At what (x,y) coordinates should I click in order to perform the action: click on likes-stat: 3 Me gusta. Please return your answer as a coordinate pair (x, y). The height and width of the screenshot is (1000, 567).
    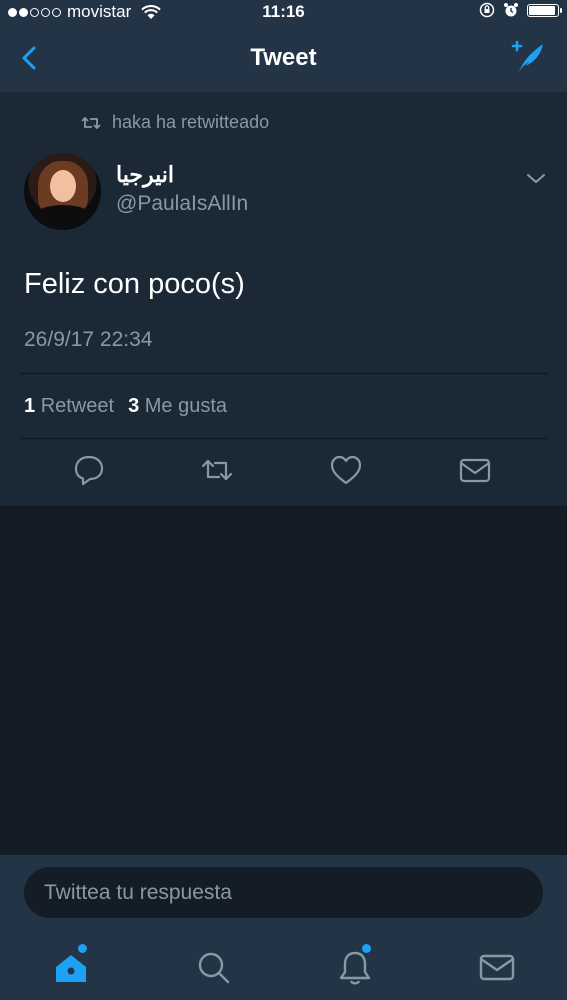
    Looking at the image, I should click on (177, 406).